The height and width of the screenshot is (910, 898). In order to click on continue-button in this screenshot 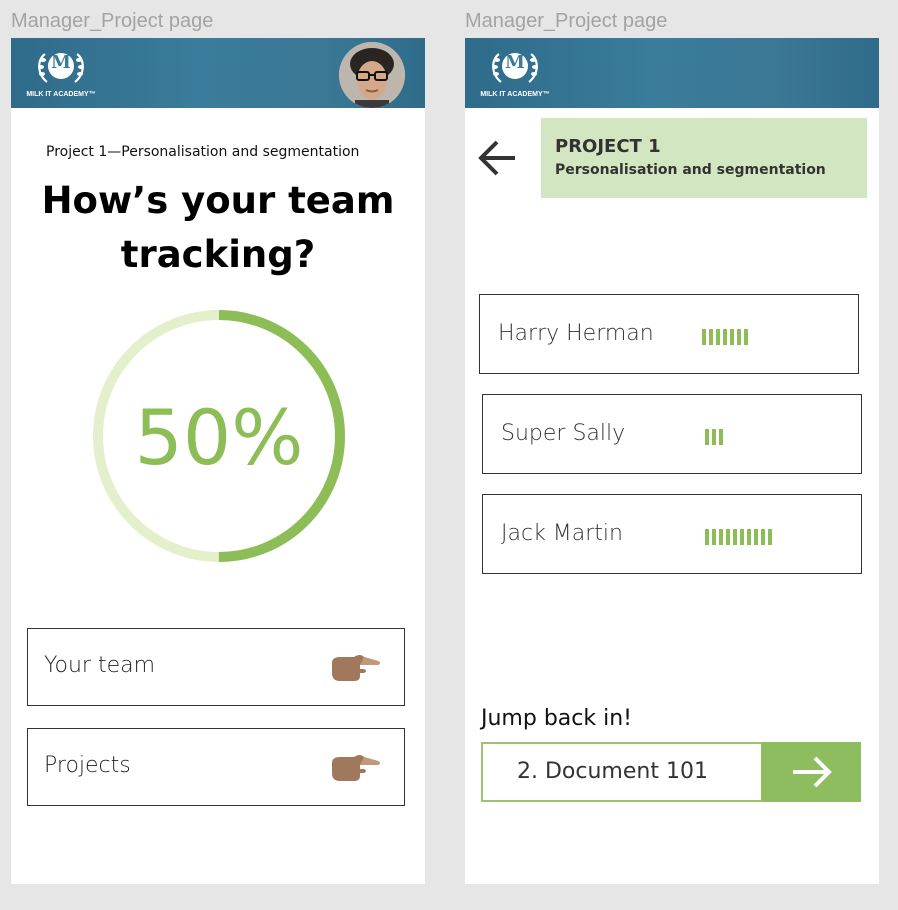, I will do `click(811, 772)`.